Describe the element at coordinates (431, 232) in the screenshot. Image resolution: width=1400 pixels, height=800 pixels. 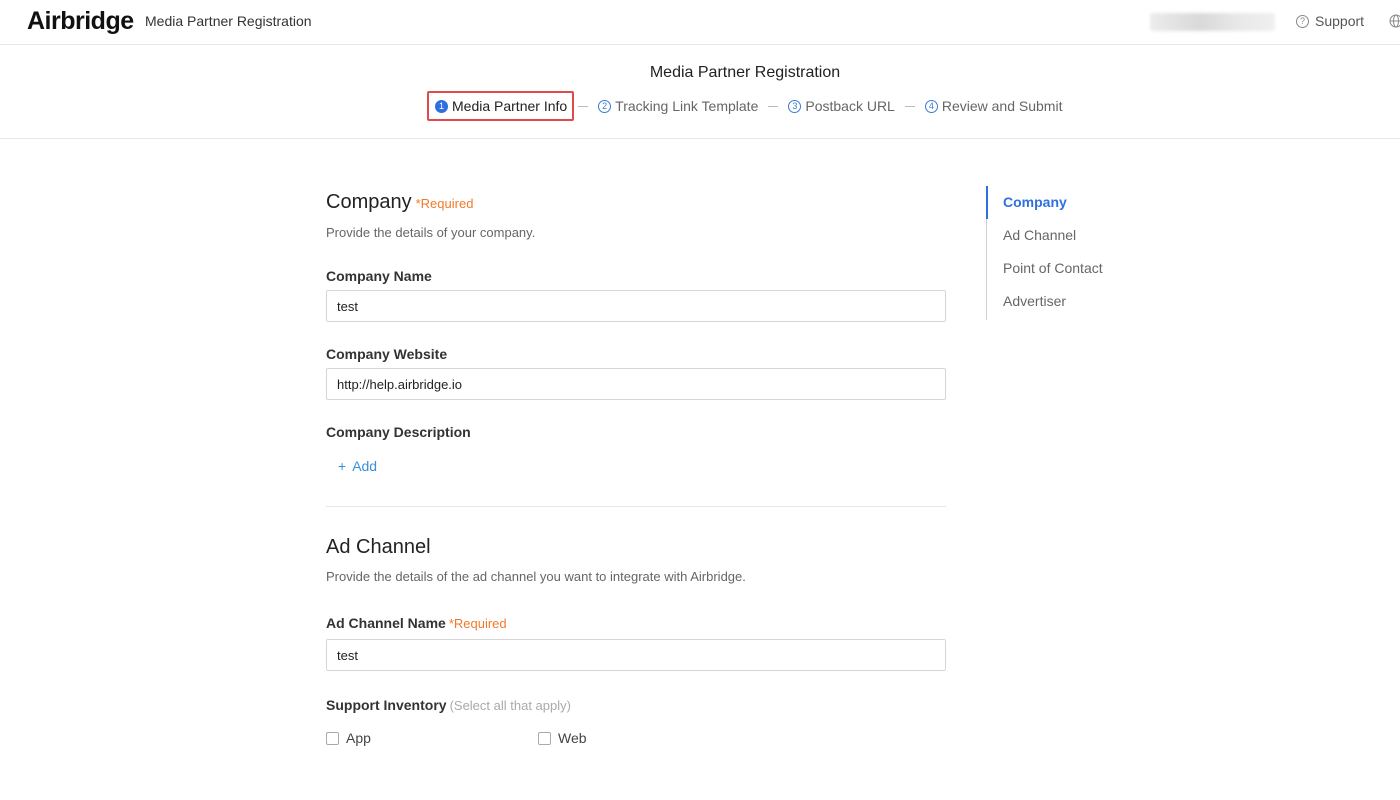
I see `company-description-text: Provide the details of your company.` at that location.